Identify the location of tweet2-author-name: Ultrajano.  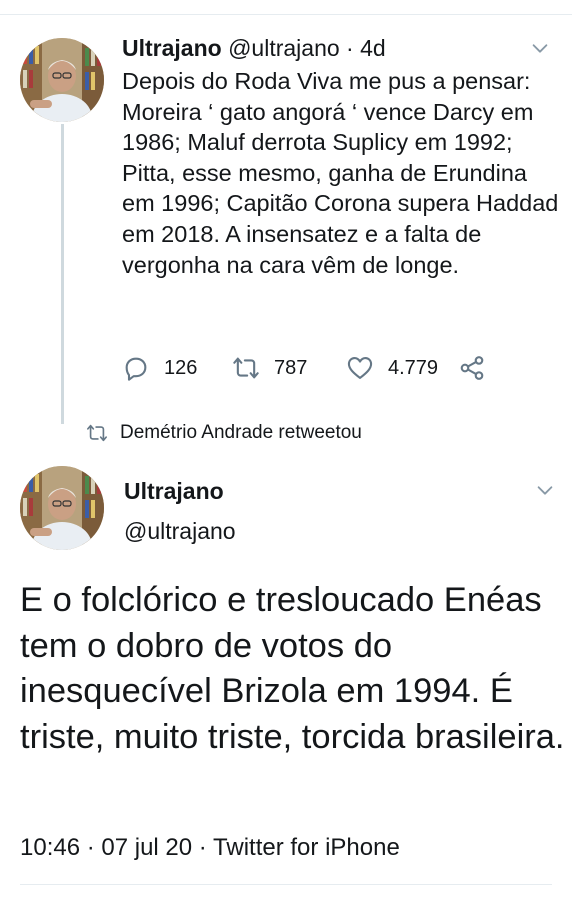
(174, 491).